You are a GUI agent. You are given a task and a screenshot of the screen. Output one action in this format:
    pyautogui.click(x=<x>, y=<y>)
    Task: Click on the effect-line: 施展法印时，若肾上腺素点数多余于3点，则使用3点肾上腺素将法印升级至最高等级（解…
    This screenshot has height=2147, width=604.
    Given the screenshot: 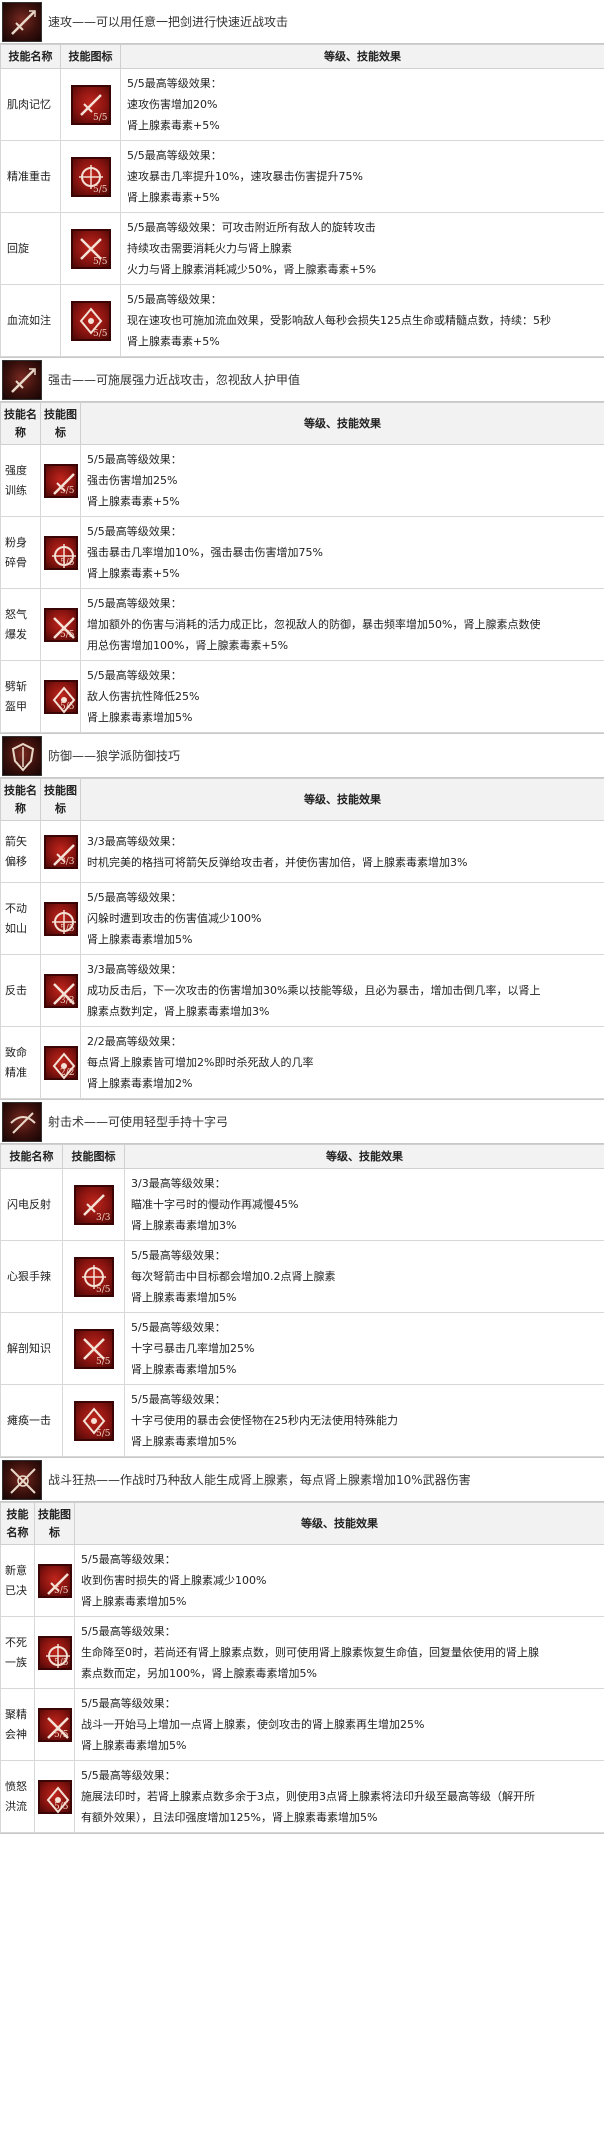 What is the action you would take?
    pyautogui.click(x=308, y=1796)
    